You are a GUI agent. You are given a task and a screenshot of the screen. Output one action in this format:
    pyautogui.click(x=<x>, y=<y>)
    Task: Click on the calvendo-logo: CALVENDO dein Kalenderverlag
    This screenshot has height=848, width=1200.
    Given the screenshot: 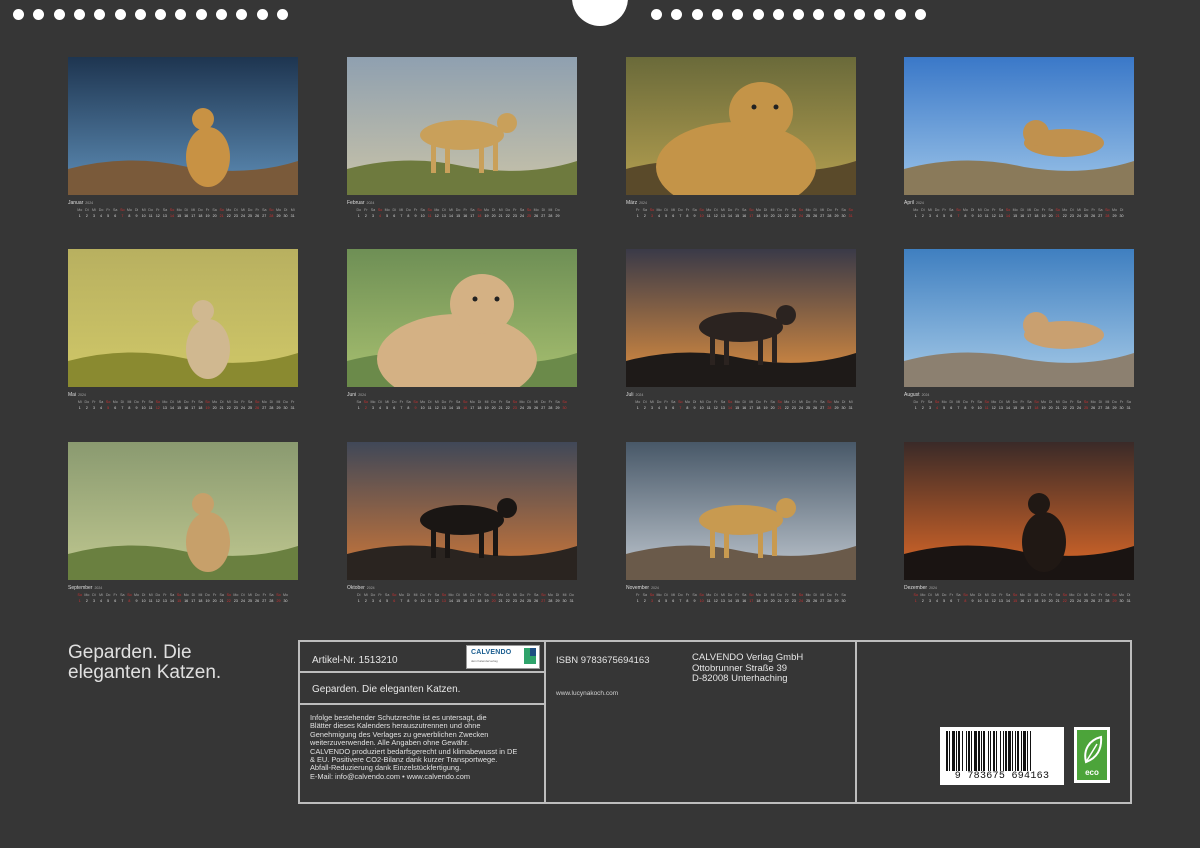 What is the action you would take?
    pyautogui.click(x=503, y=657)
    